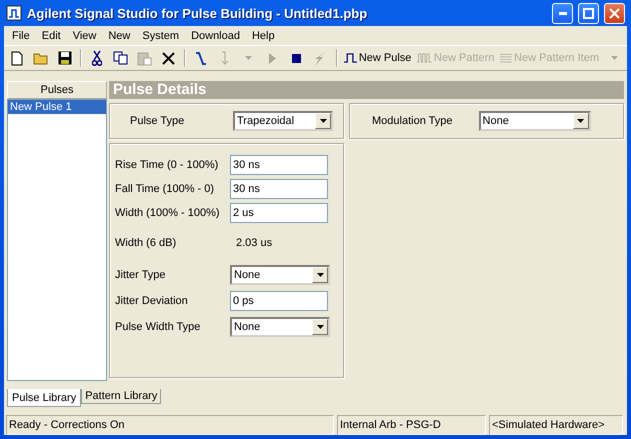  Describe the element at coordinates (84, 36) in the screenshot. I see `menu-item: View` at that location.